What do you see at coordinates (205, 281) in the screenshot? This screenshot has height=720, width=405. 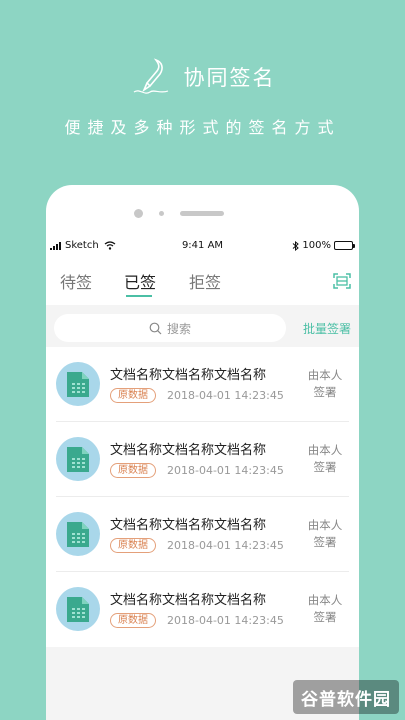 I see `tab-rejected: 拒签` at bounding box center [205, 281].